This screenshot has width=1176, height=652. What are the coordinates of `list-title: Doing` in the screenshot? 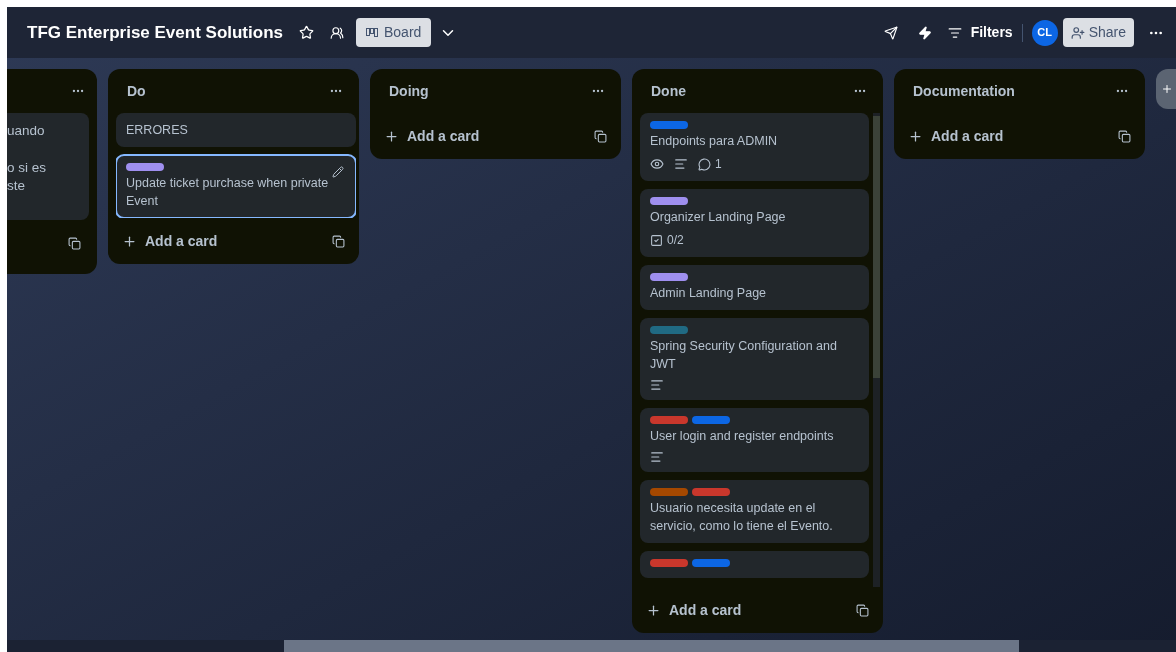 It's located at (409, 91).